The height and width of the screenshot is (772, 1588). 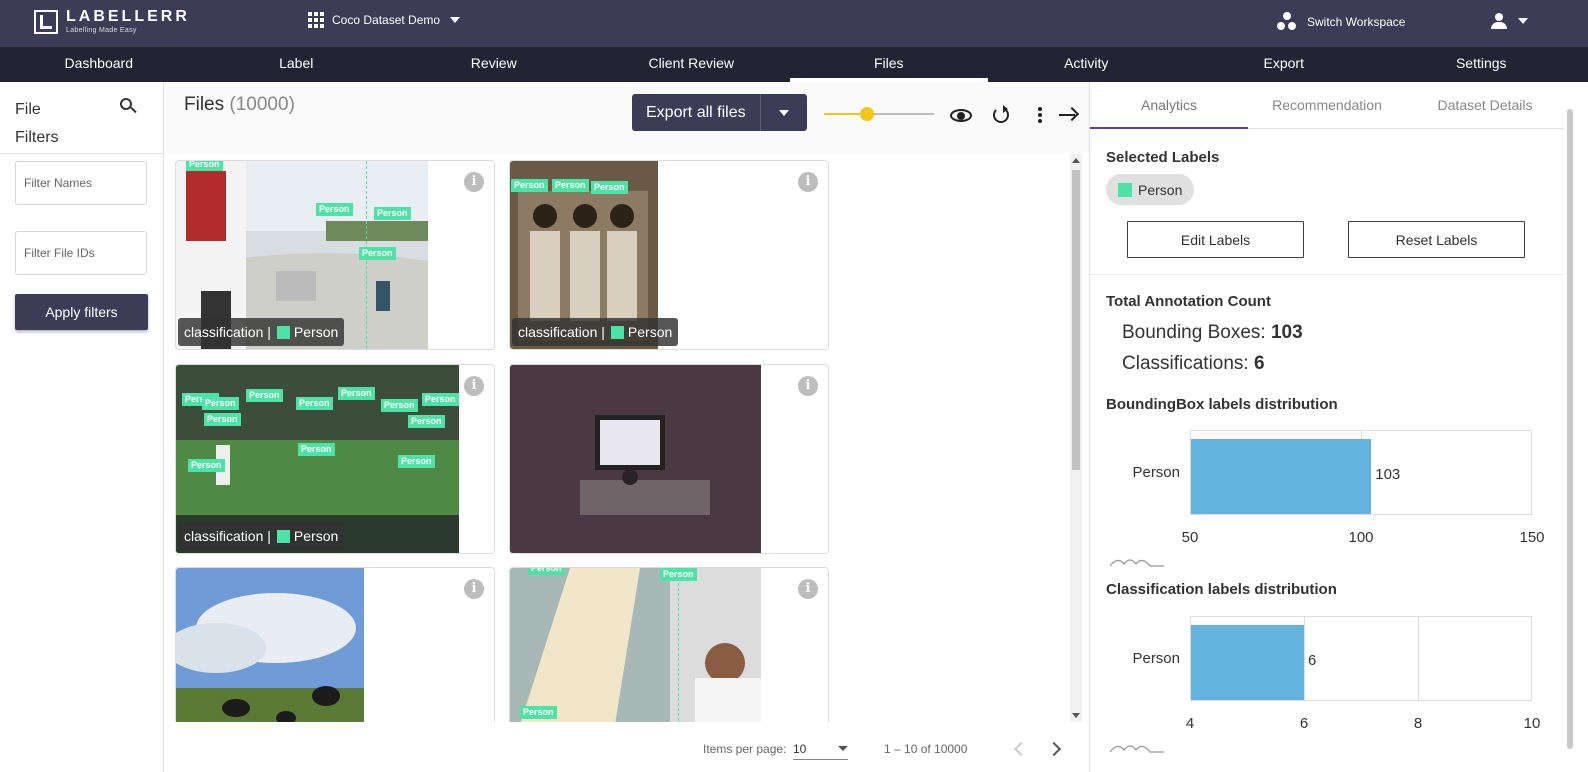 I want to click on export-label: Export all files, so click(x=696, y=112).